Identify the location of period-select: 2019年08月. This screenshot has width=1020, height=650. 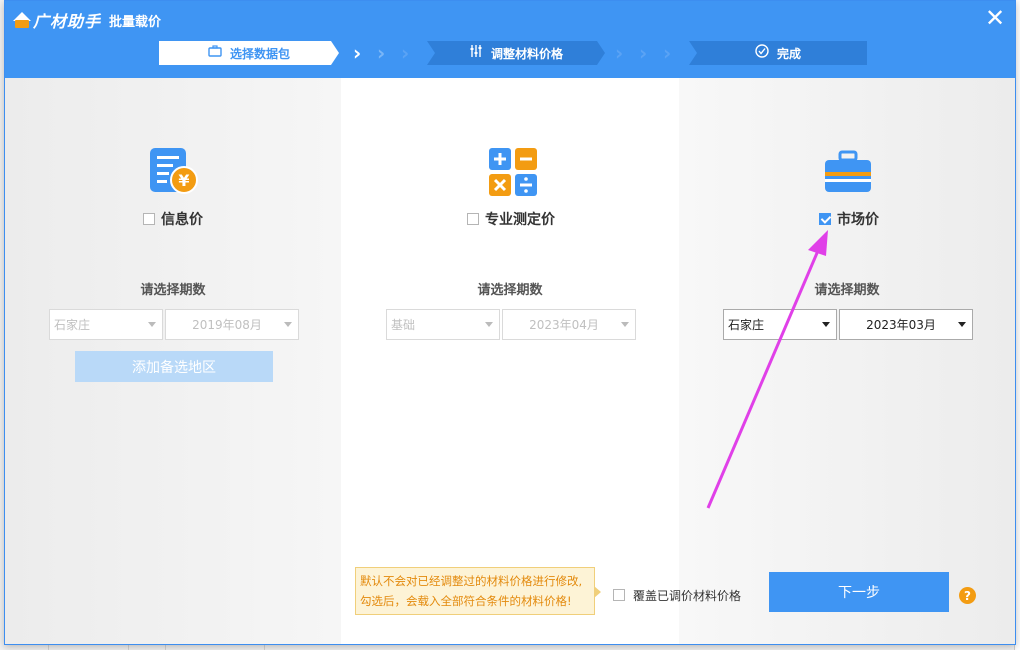
(232, 324).